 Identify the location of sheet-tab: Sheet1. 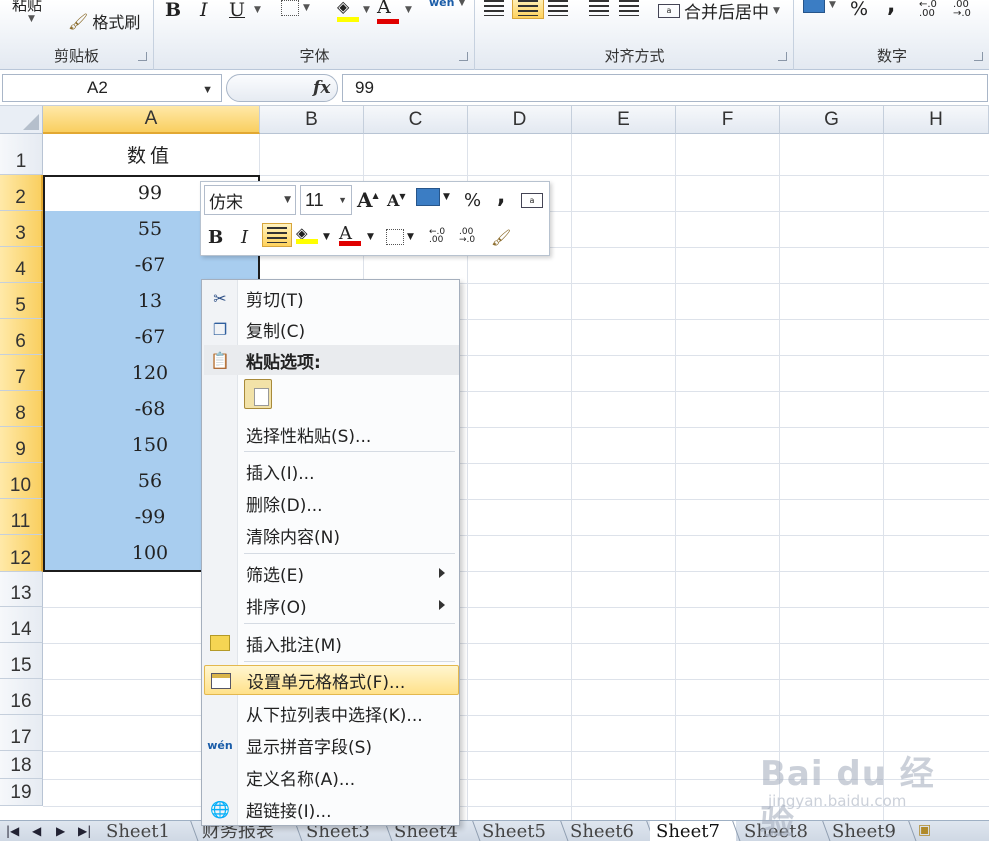
(146, 831).